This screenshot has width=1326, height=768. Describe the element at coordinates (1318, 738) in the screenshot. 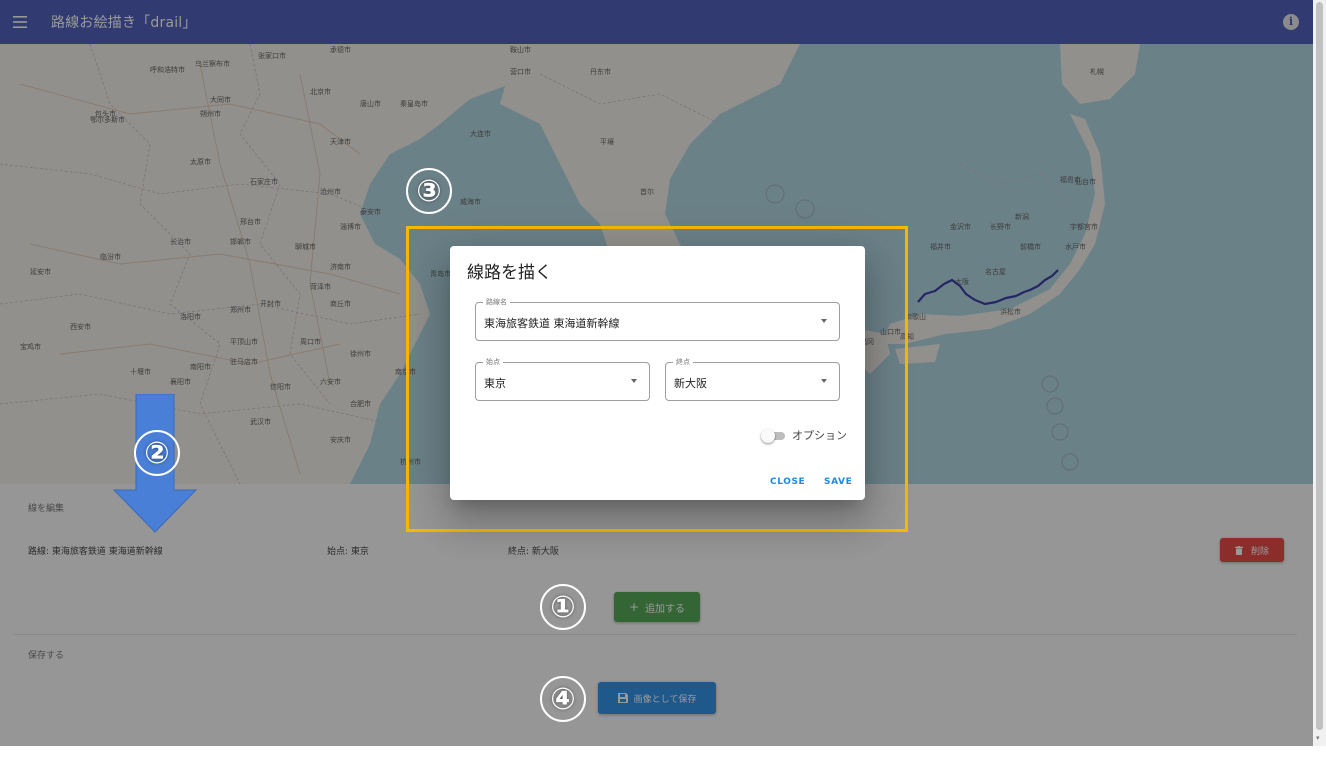

I see `scroll-down-arrow-icon: ▾` at that location.